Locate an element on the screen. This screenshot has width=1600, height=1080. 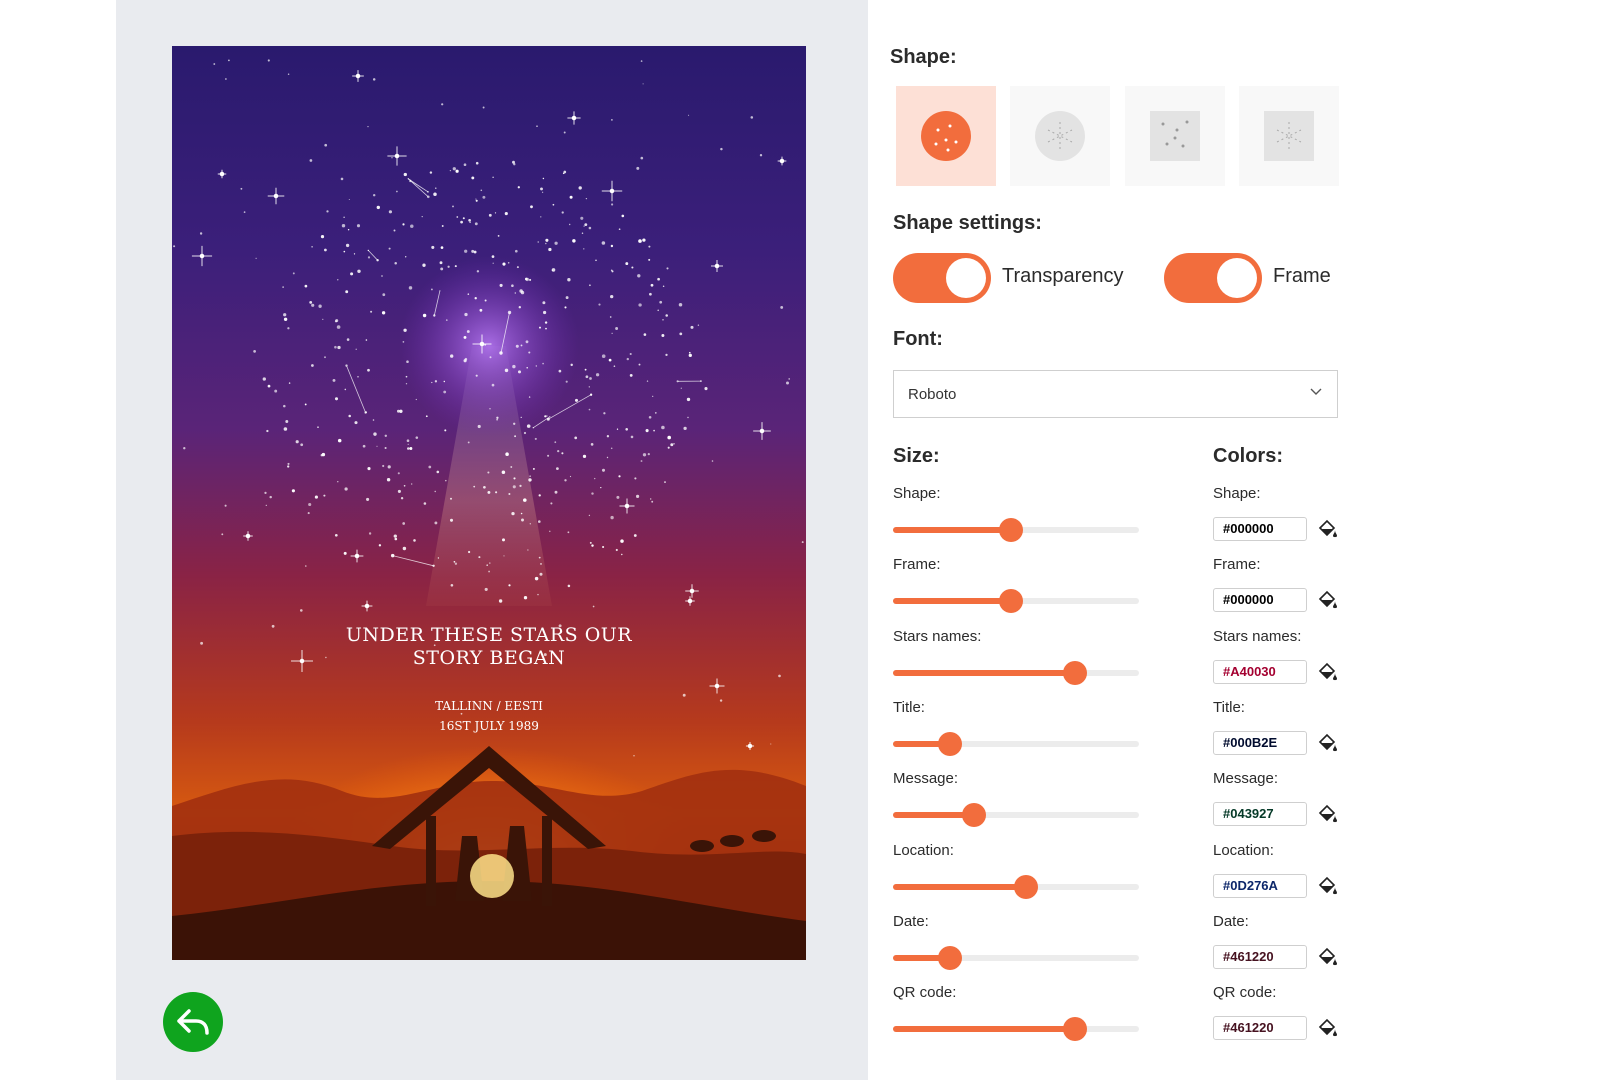
color-hex-input: #043927 is located at coordinates (1260, 814).